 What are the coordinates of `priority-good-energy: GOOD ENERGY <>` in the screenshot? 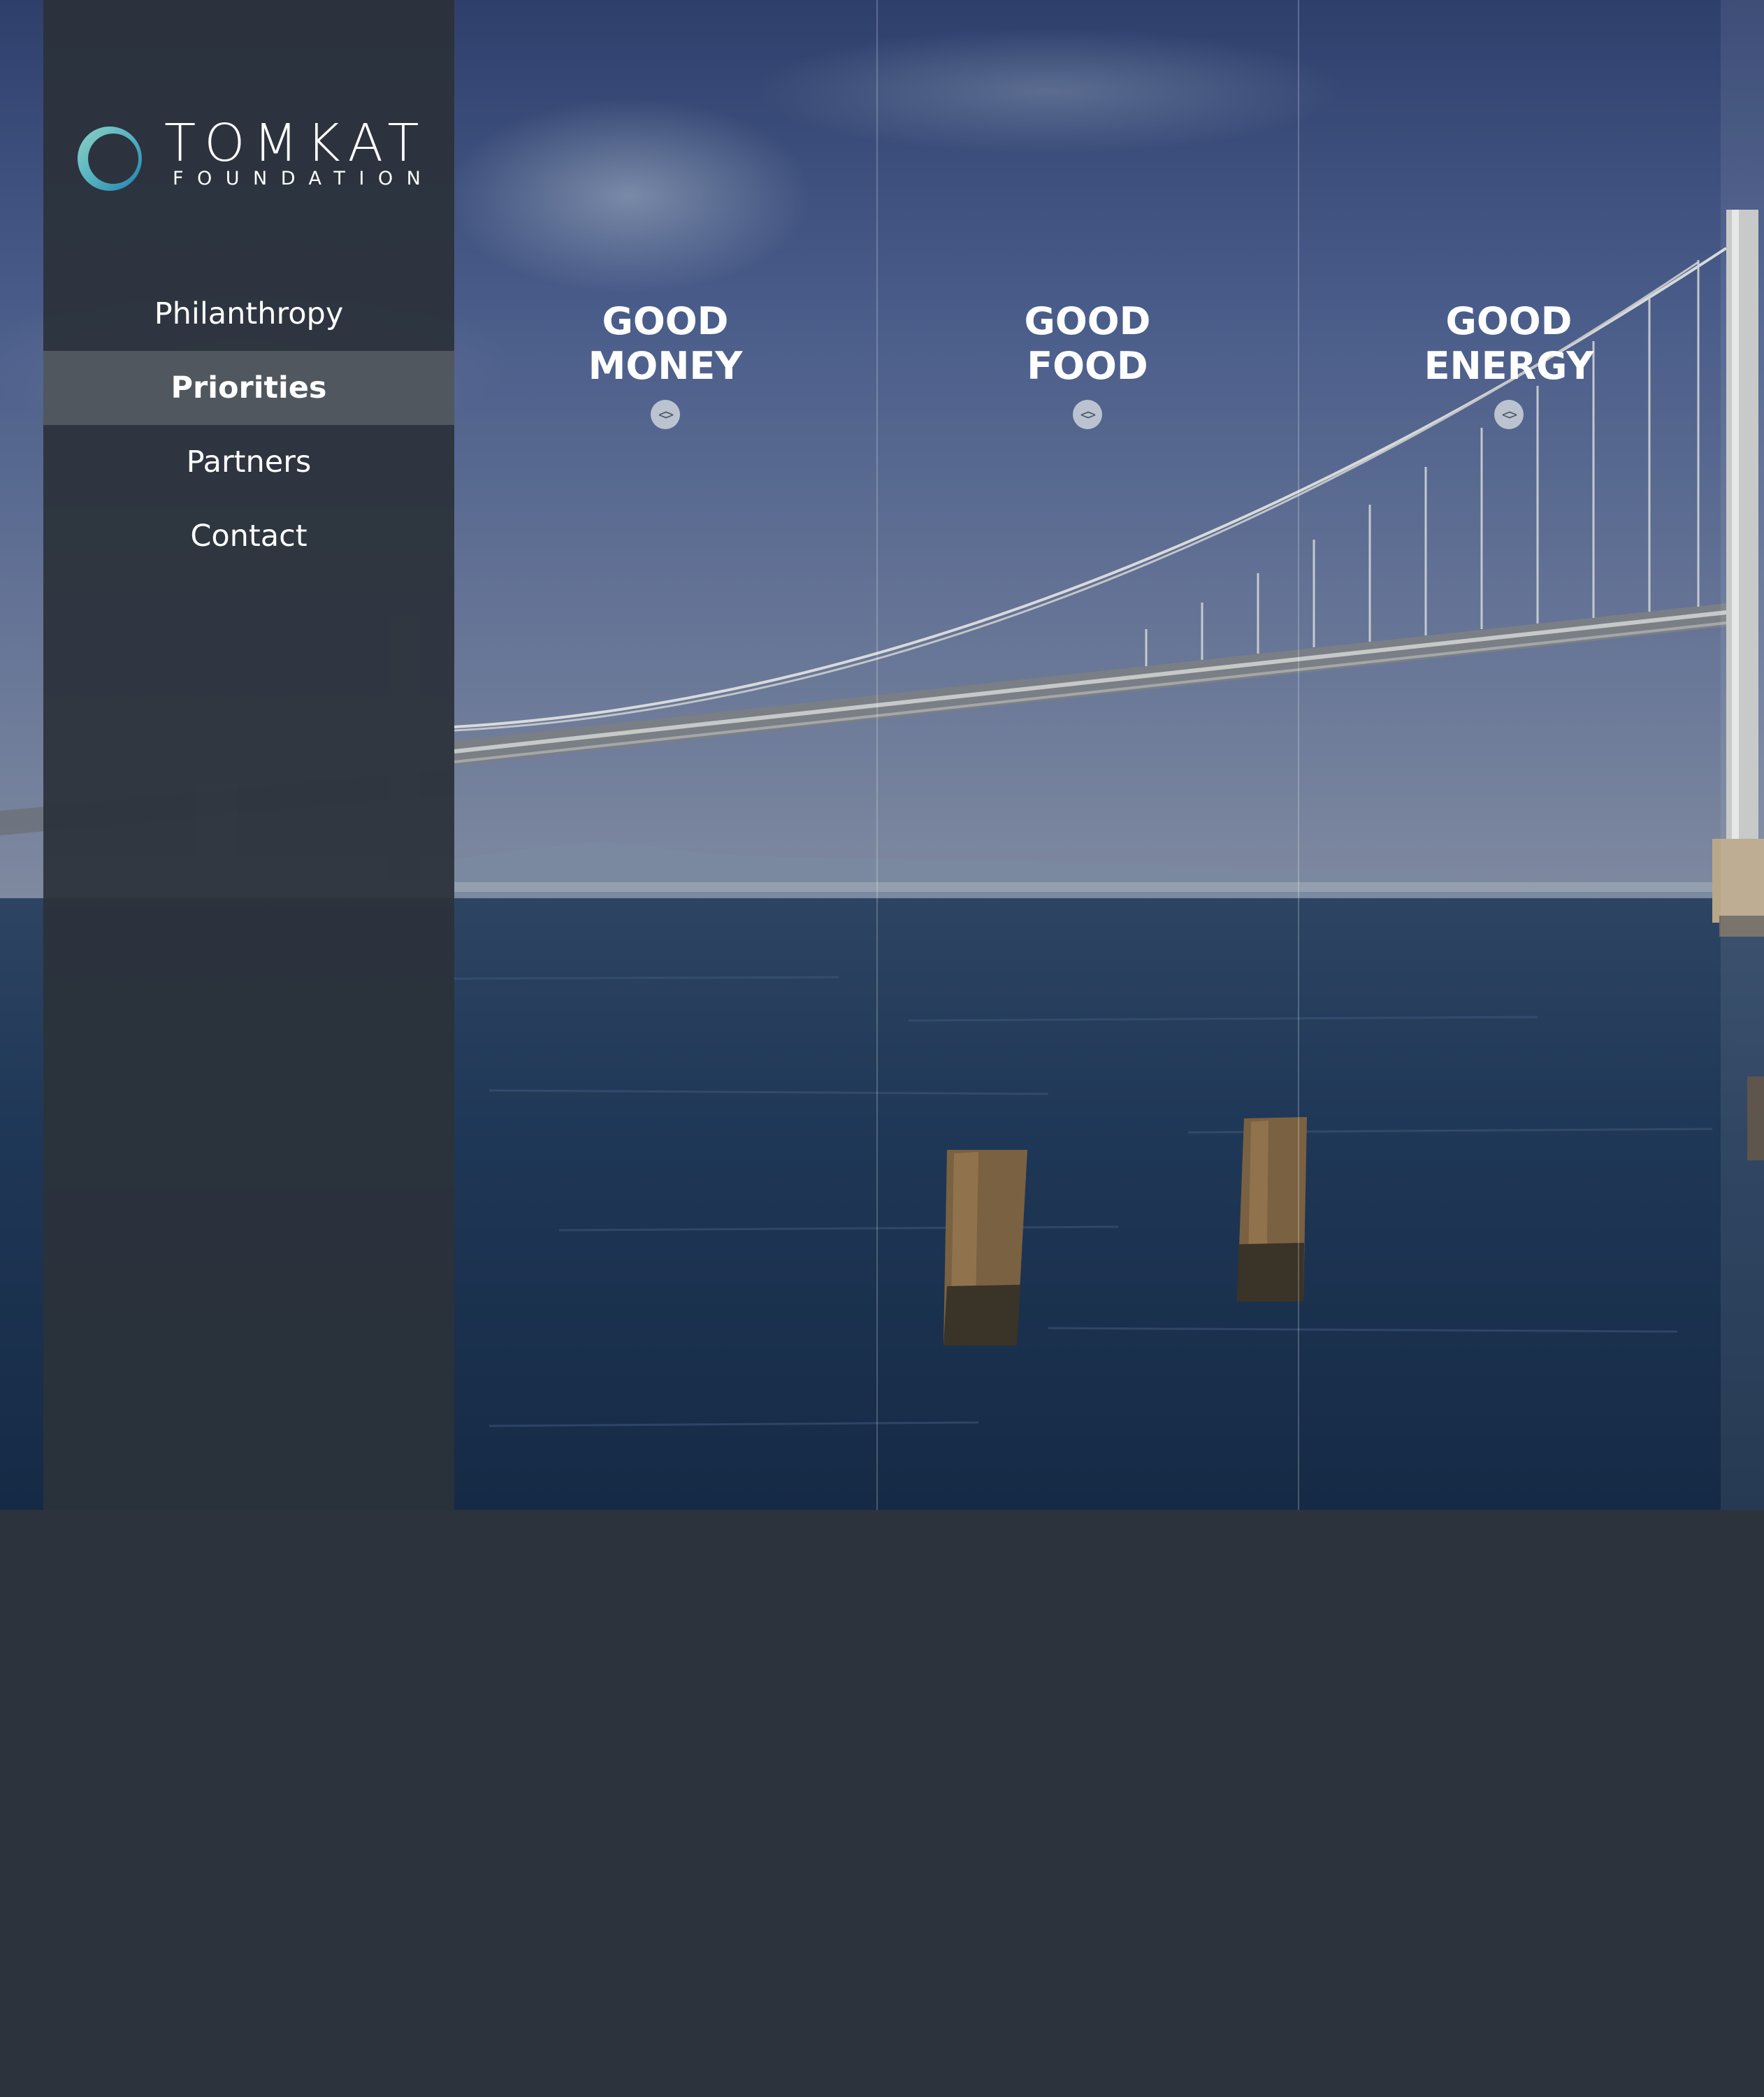 It's located at (1509, 364).